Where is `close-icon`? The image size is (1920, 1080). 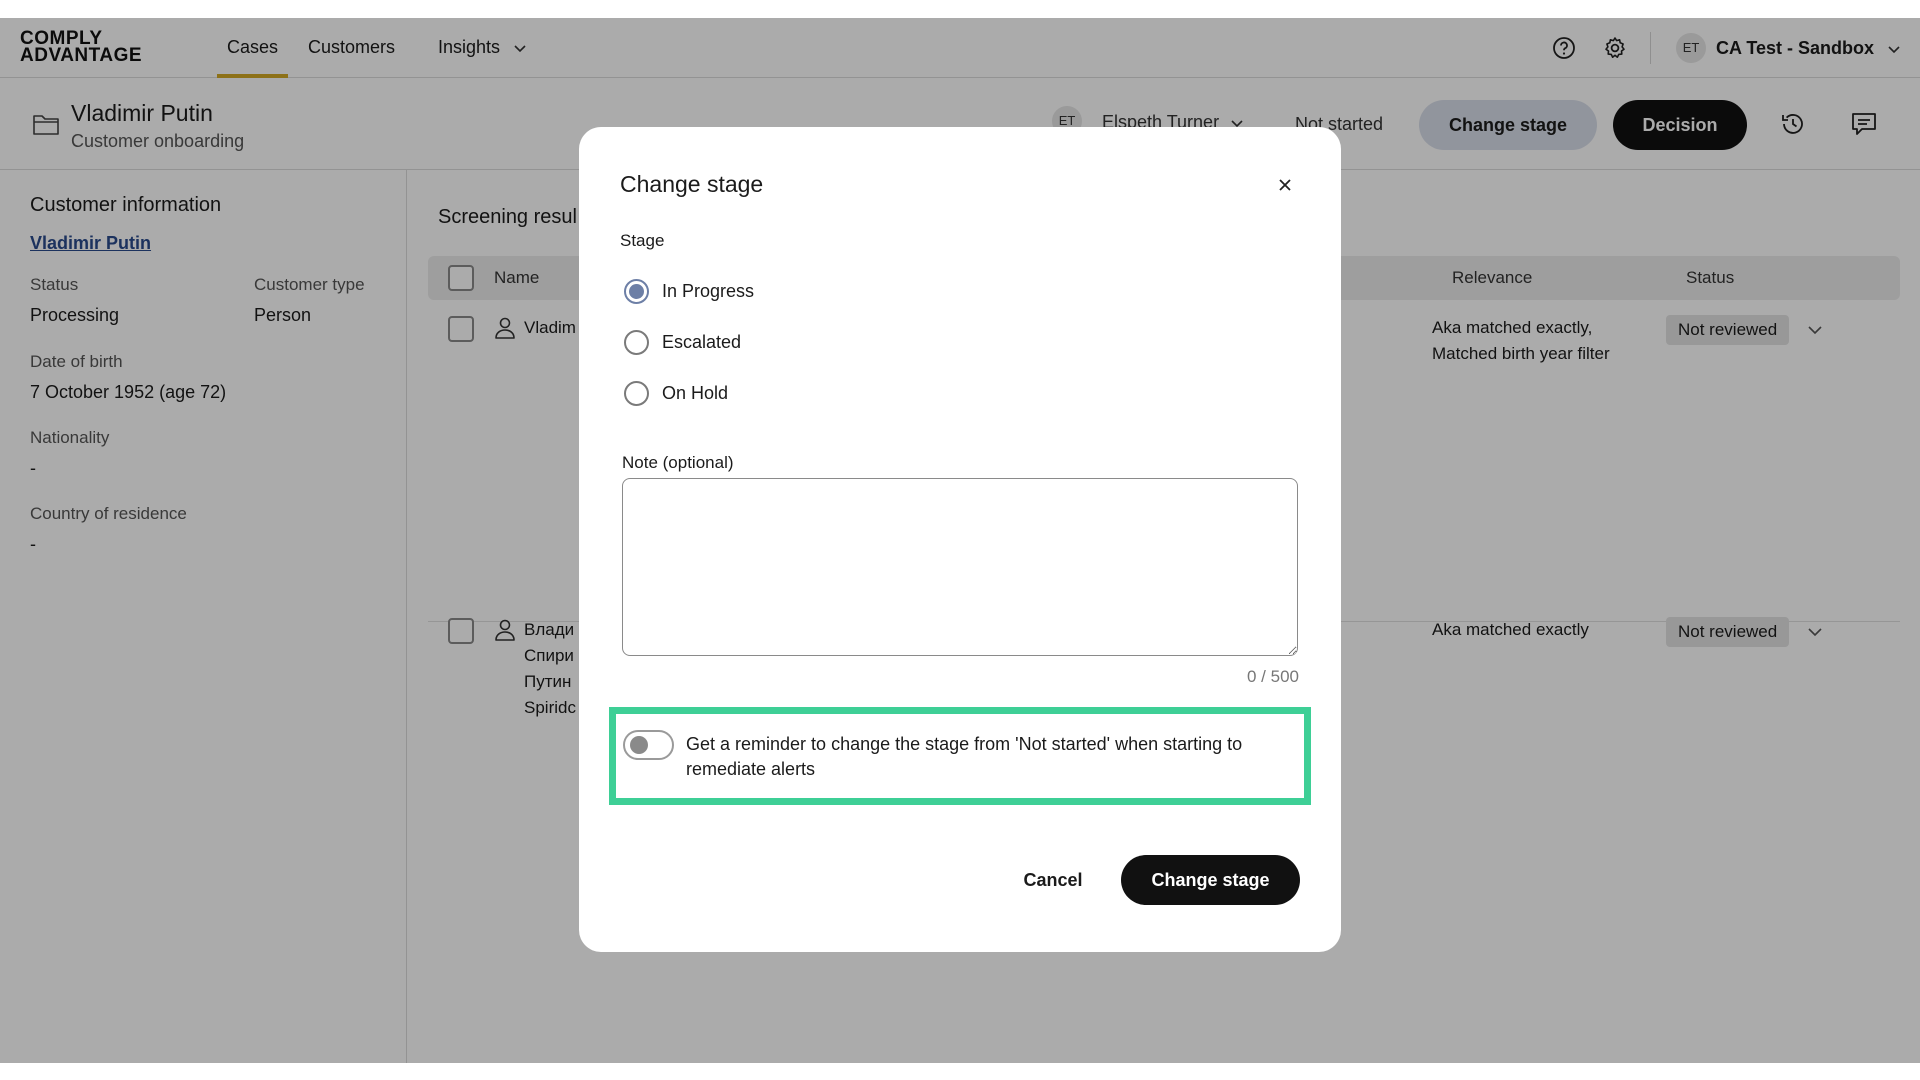 close-icon is located at coordinates (1285, 185).